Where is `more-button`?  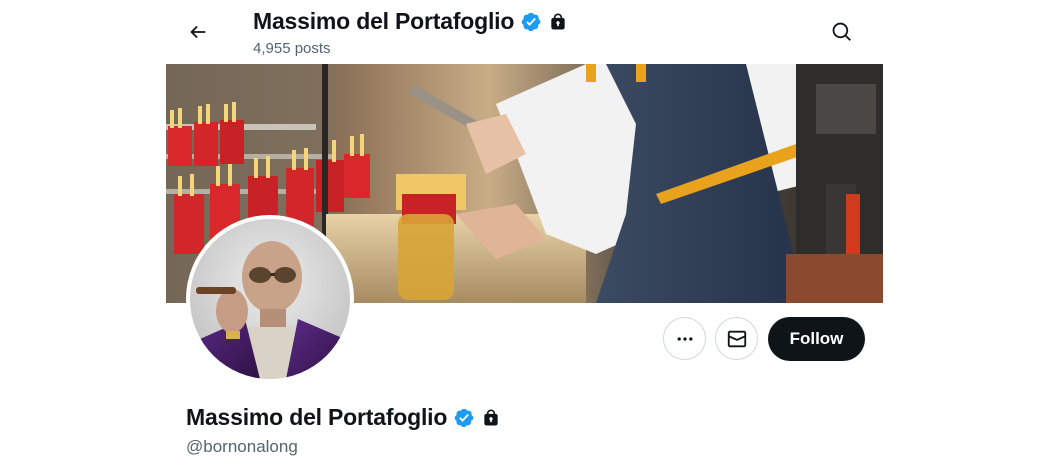 more-button is located at coordinates (684, 338).